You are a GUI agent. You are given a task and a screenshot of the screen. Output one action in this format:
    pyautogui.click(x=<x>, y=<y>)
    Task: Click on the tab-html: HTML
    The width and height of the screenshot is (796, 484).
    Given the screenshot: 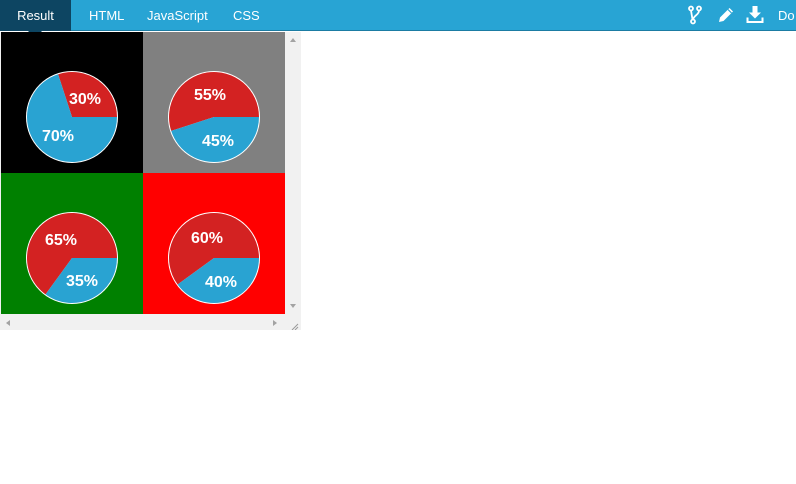 What is the action you would take?
    pyautogui.click(x=106, y=15)
    